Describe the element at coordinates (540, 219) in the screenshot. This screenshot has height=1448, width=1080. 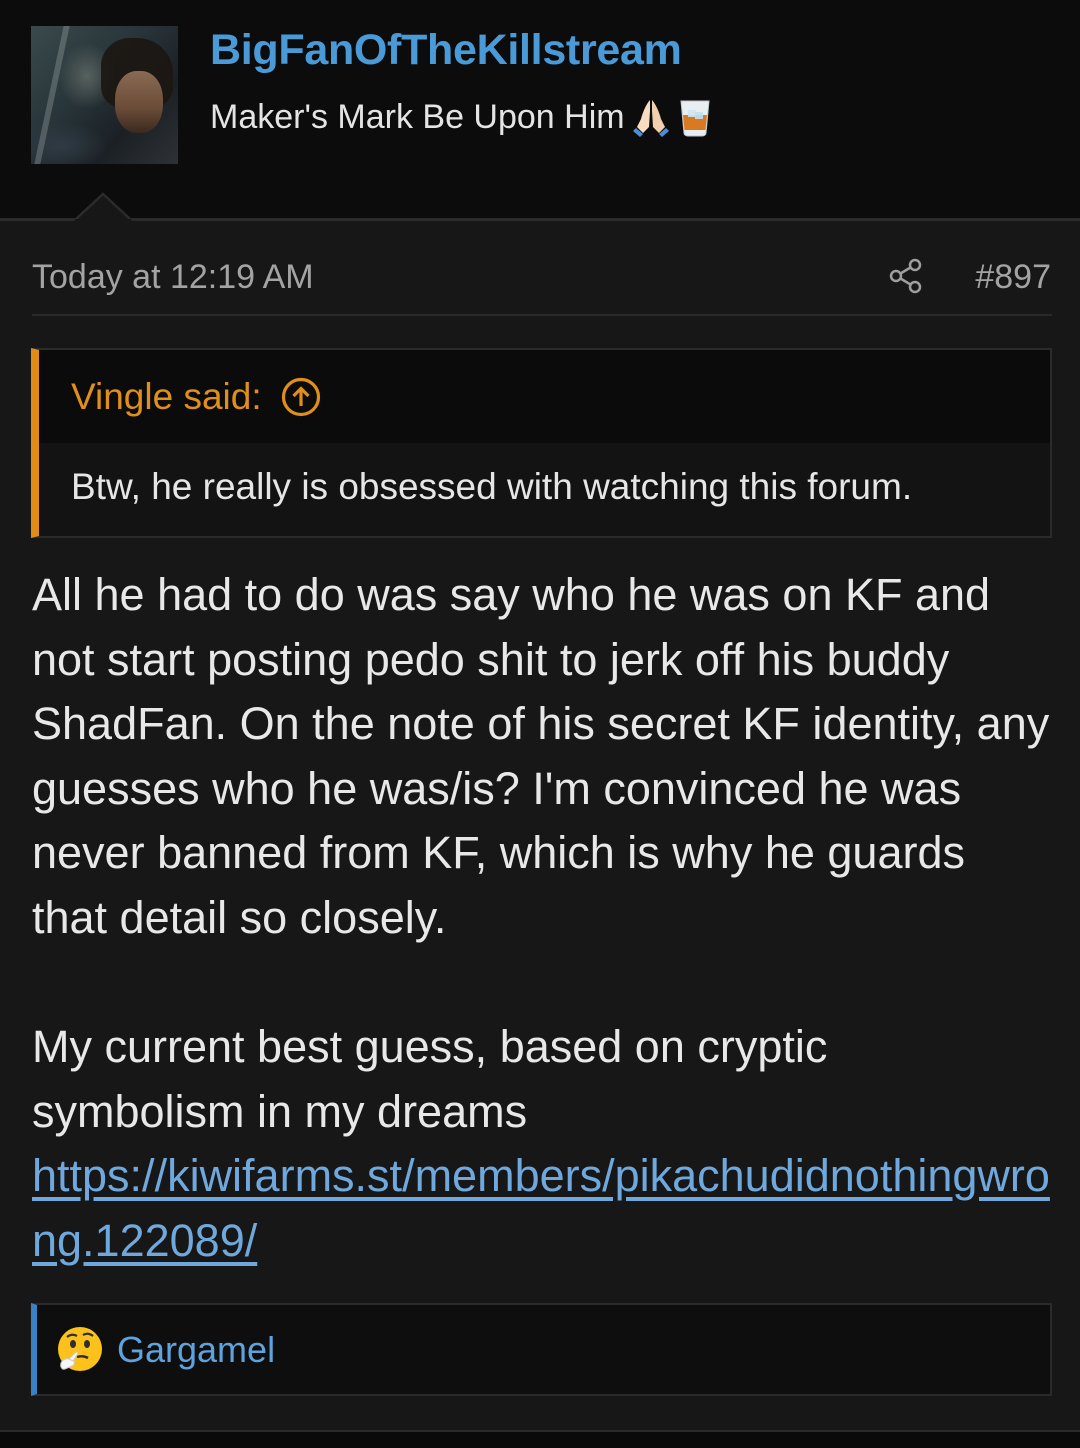
I see `header-divider` at that location.